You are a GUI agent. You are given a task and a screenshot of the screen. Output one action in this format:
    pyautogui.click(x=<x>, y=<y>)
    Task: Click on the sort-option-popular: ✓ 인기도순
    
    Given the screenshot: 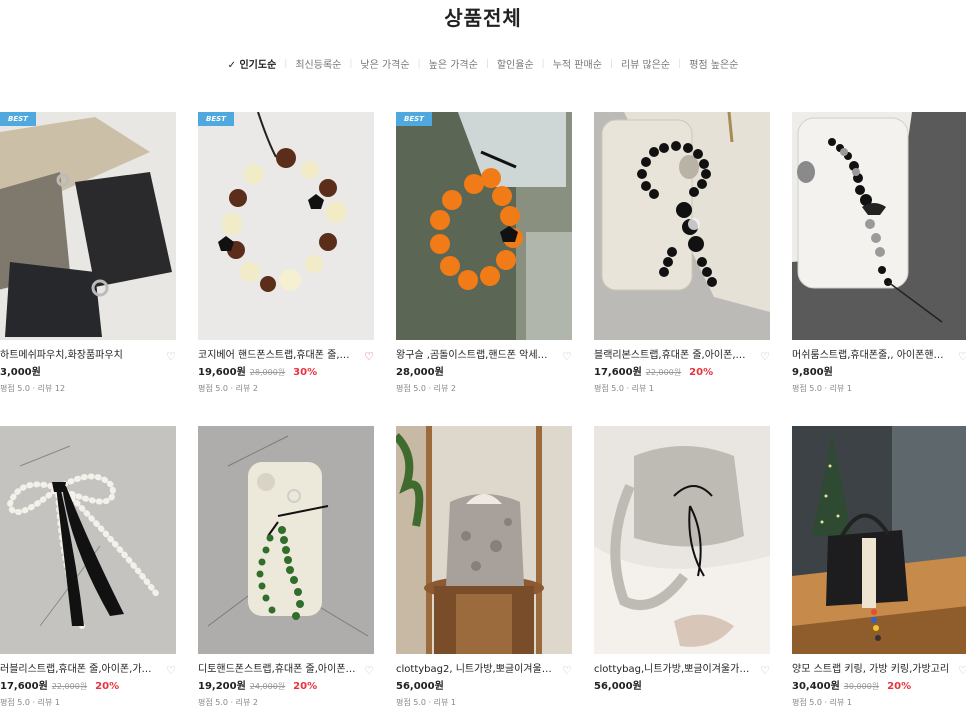 What is the action you would take?
    pyautogui.click(x=252, y=63)
    